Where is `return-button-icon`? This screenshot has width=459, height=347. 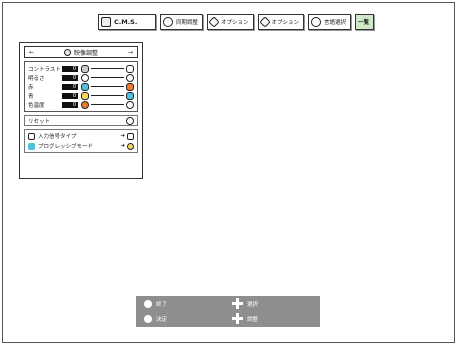 return-button-icon is located at coordinates (148, 304).